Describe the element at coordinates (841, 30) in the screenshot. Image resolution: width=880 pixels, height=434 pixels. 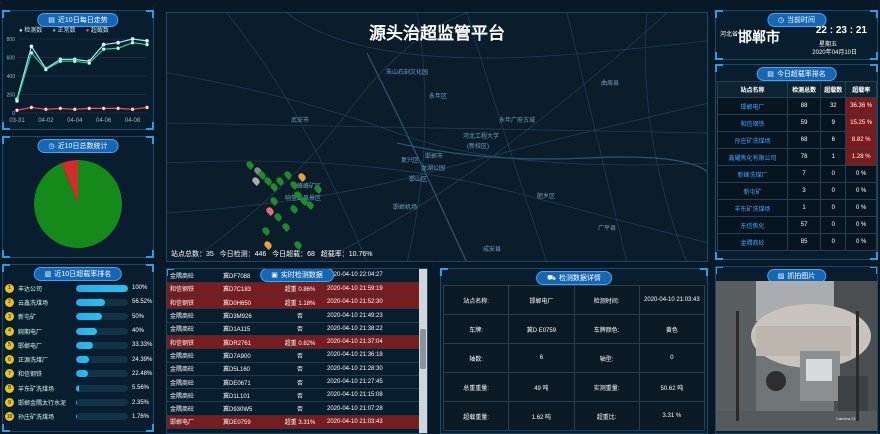
I see `clock: 22 : 23 : 21` at that location.